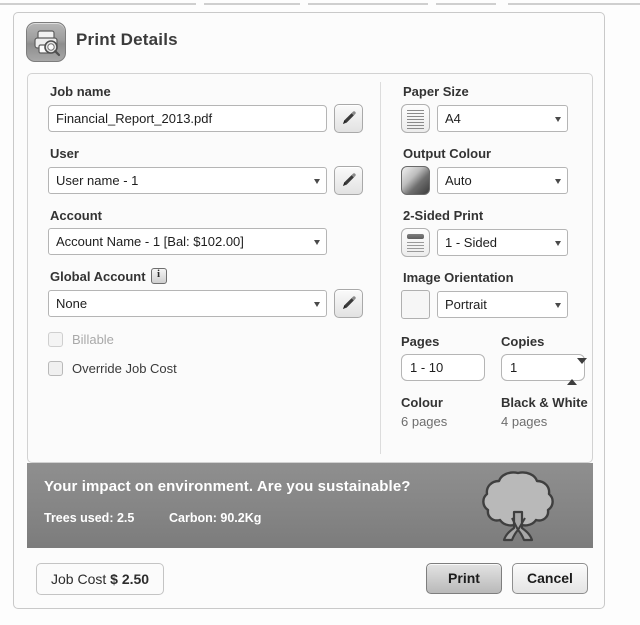 The width and height of the screenshot is (640, 625). What do you see at coordinates (80, 91) in the screenshot?
I see `job-name-label: Job name` at bounding box center [80, 91].